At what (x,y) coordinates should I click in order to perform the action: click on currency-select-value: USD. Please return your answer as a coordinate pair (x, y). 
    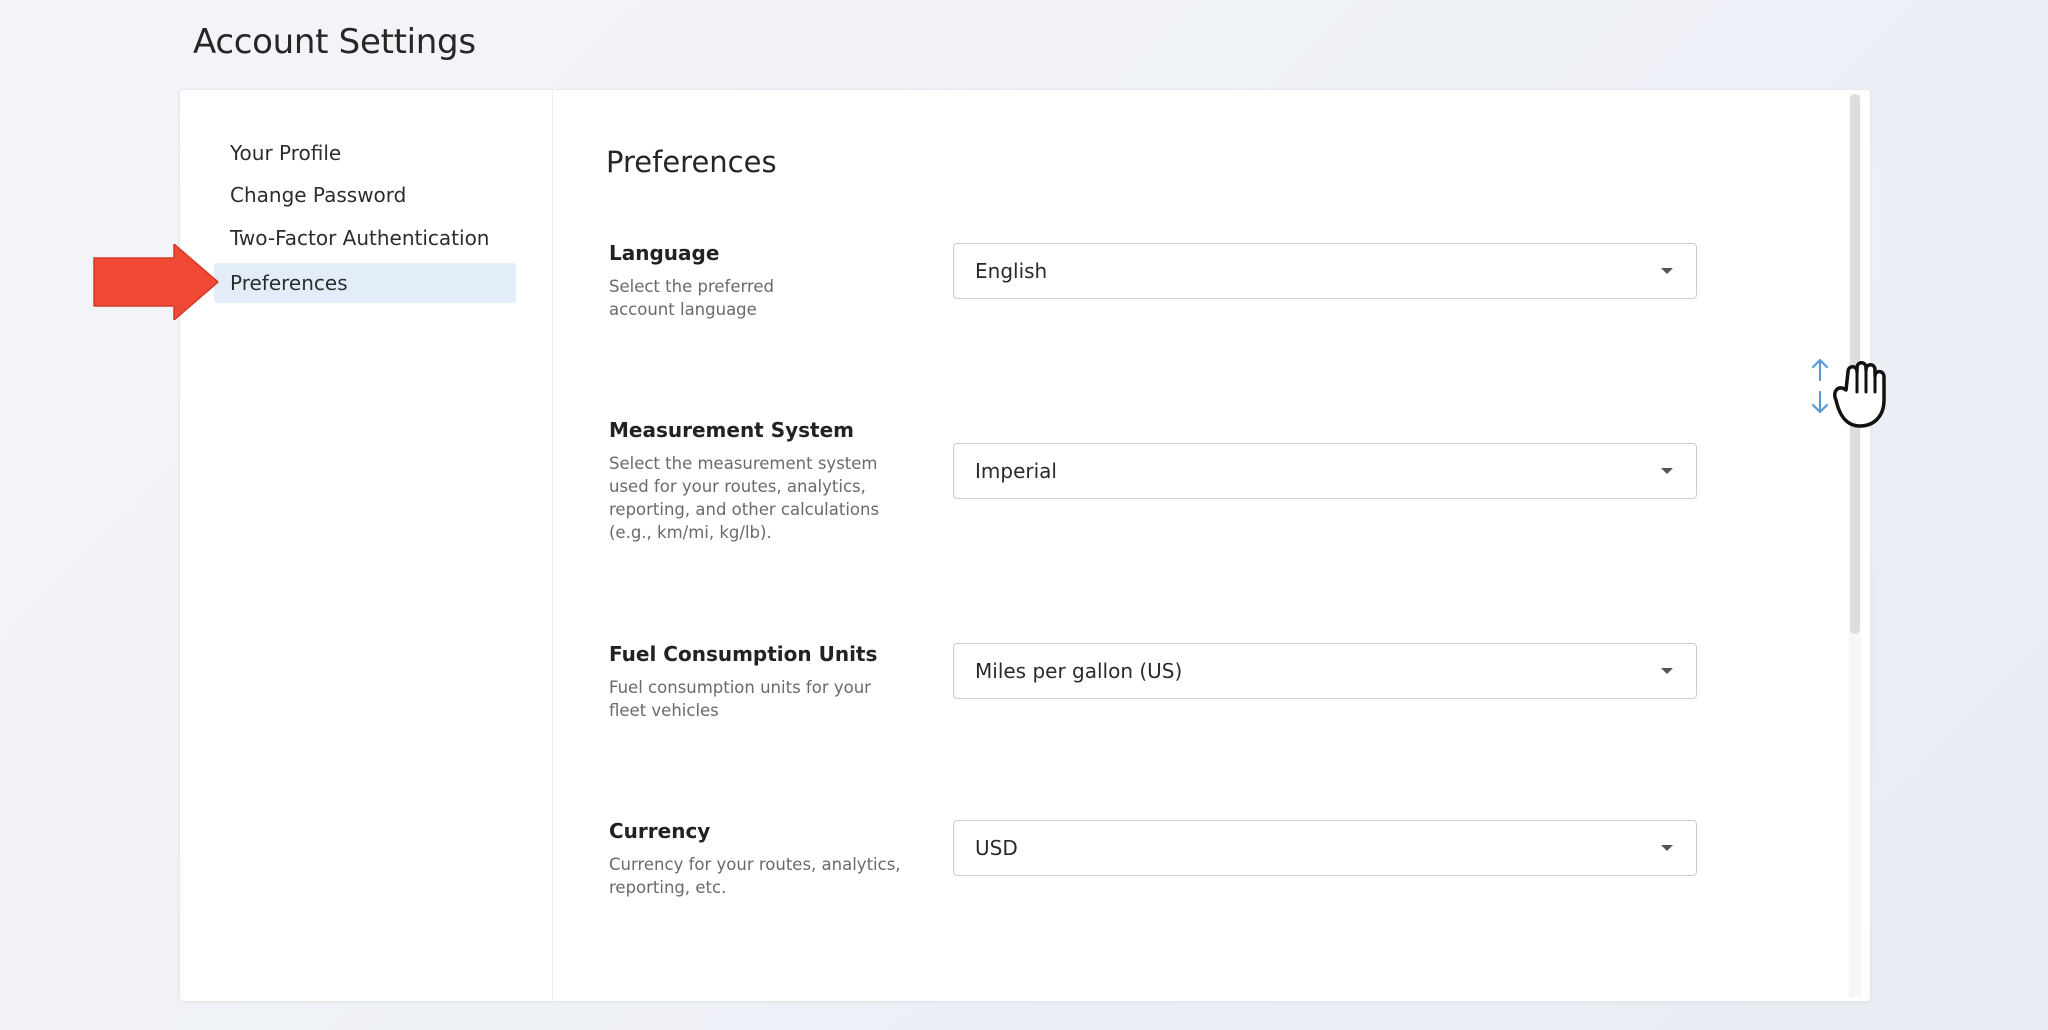
    Looking at the image, I should click on (996, 848).